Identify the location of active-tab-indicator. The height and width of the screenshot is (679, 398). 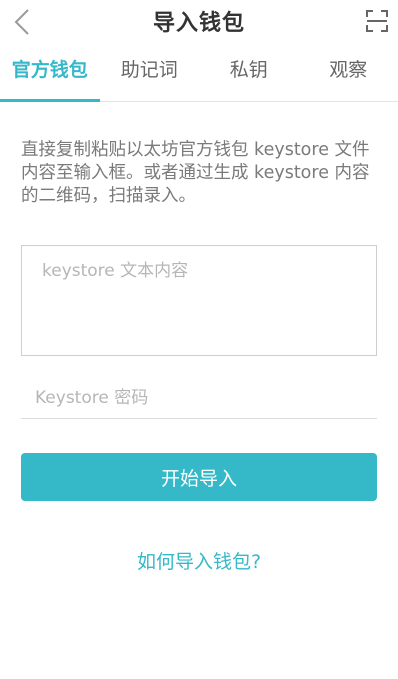
(50, 100).